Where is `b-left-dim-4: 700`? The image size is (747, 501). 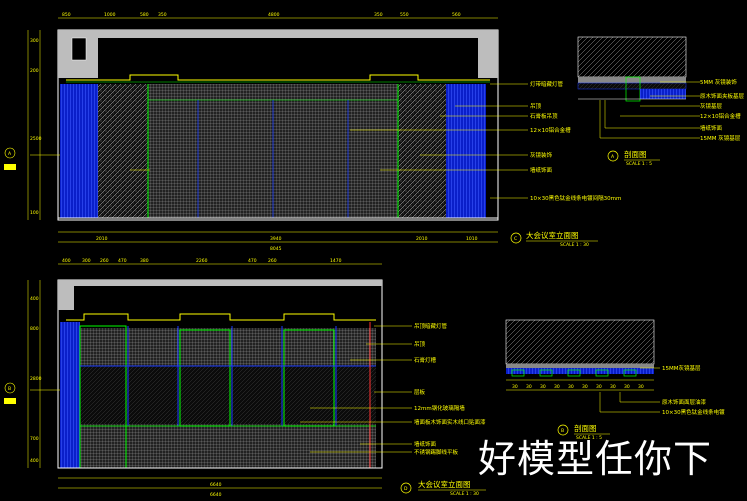 b-left-dim-4: 700 is located at coordinates (34, 439).